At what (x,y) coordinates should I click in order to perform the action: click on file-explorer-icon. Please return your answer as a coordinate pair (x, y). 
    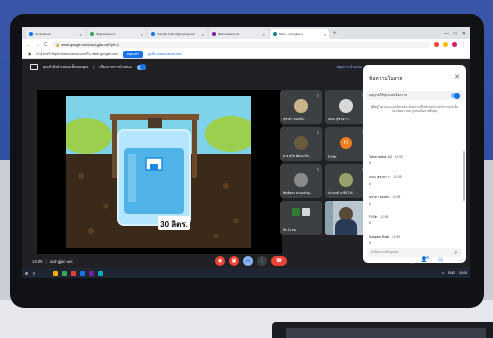
    Looking at the image, I should click on (55, 273).